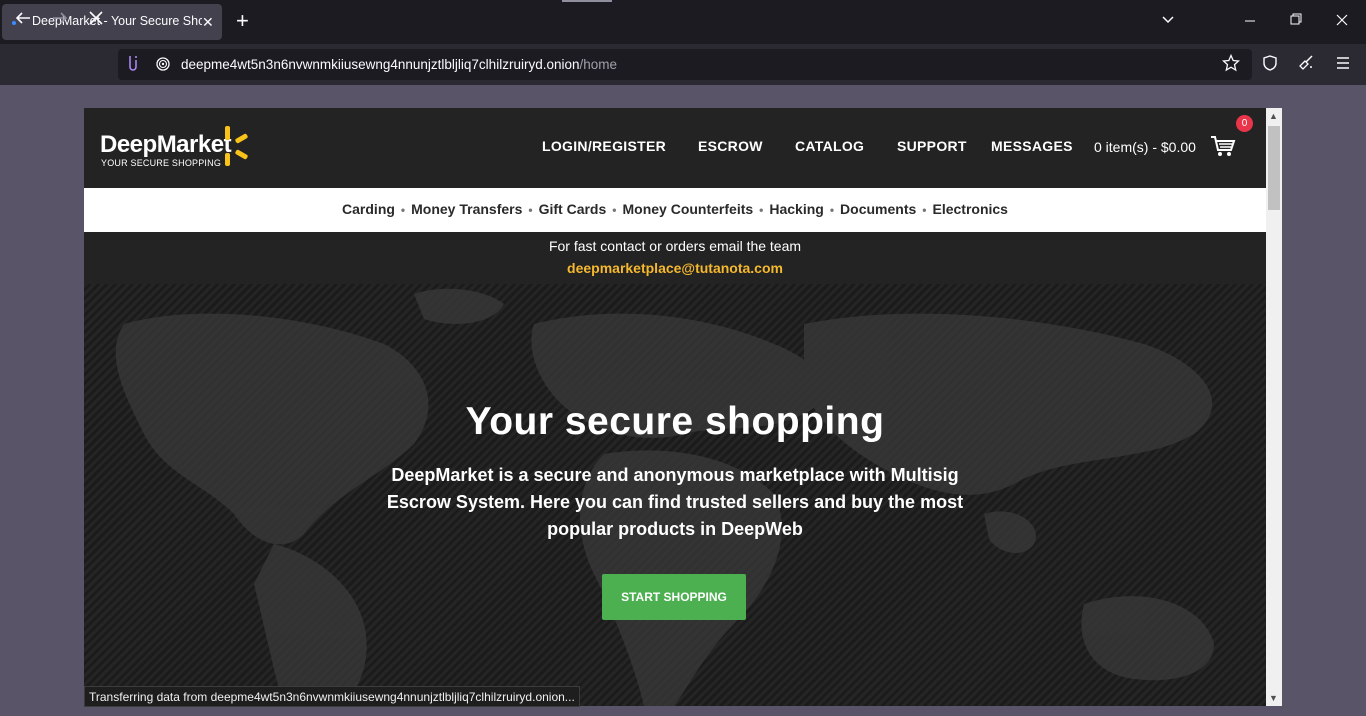  I want to click on back-arrow-icon, so click(23, 20).